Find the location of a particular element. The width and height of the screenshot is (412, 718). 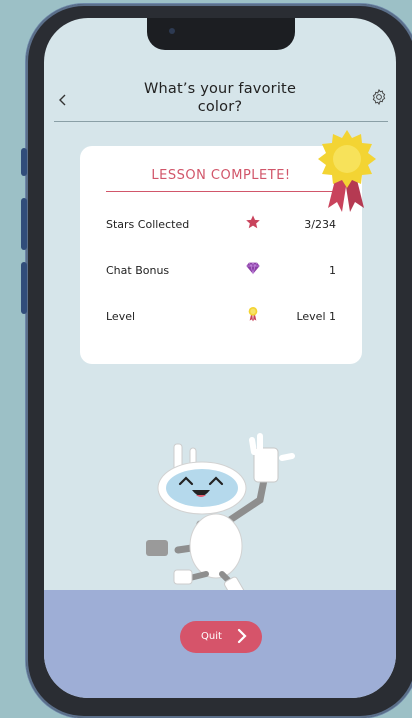

level-label: Level is located at coordinates (121, 316).